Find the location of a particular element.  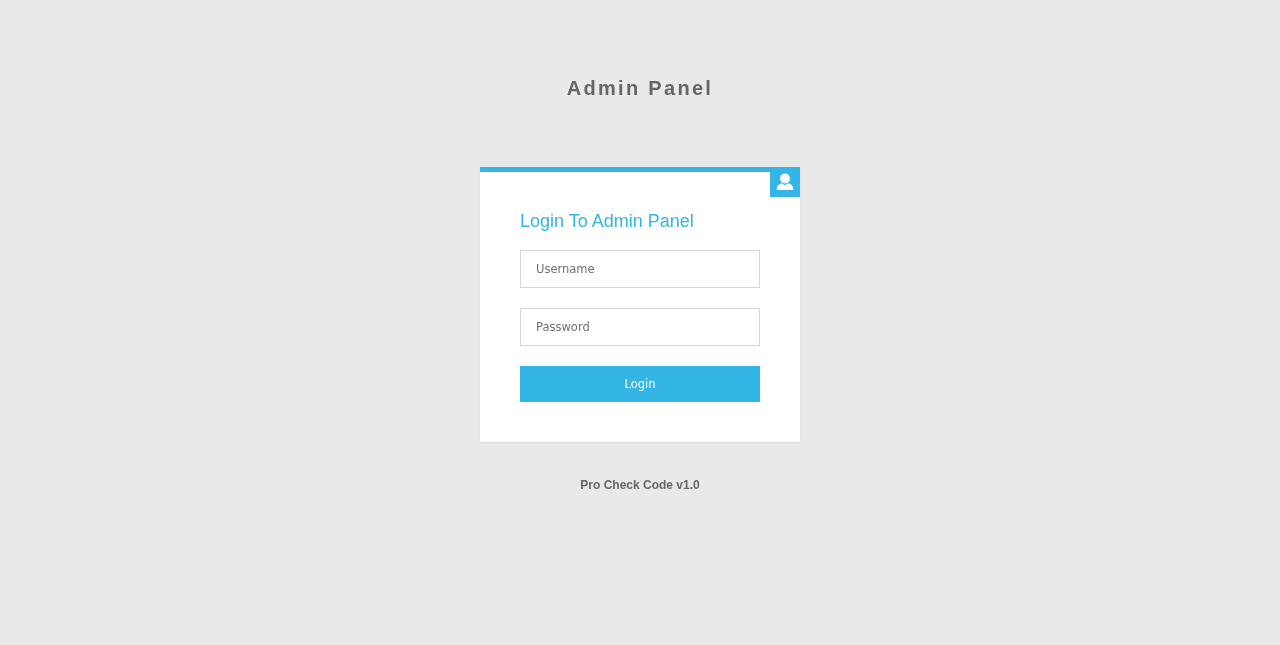

password-field: Password is located at coordinates (640, 327).